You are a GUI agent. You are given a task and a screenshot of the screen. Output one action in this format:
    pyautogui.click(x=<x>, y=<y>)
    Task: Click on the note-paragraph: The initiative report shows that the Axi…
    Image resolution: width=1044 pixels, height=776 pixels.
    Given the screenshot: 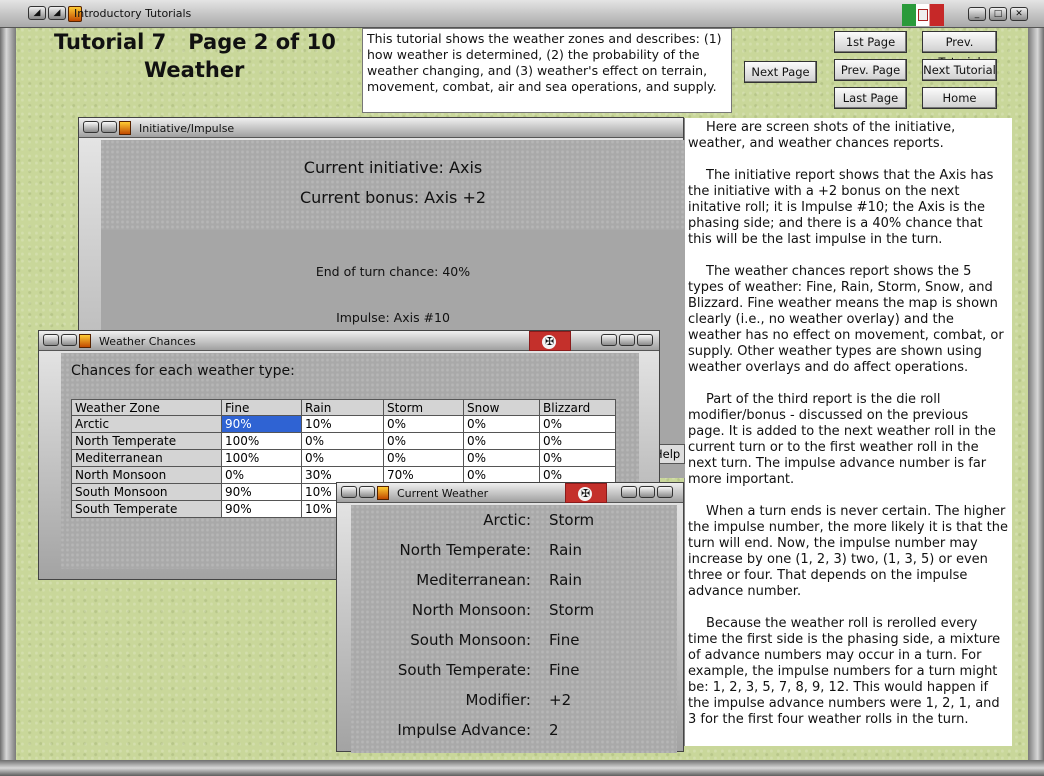 What is the action you would take?
    pyautogui.click(x=841, y=207)
    